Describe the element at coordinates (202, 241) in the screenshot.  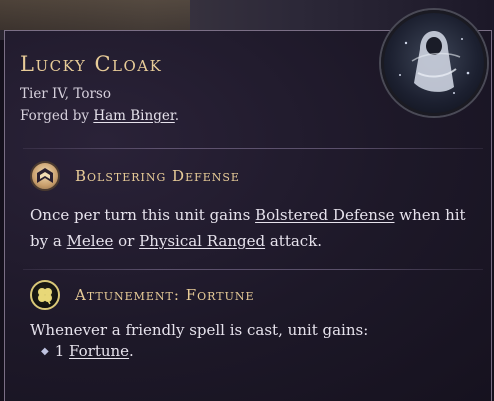
I see `physical-ranged-link: Physical Ranged` at that location.